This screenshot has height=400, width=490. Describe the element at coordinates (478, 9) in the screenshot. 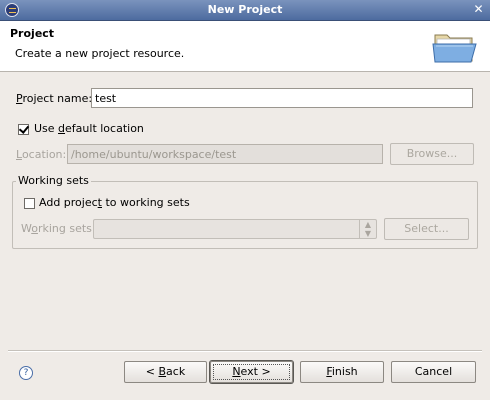

I see `close-icon: ✕` at that location.